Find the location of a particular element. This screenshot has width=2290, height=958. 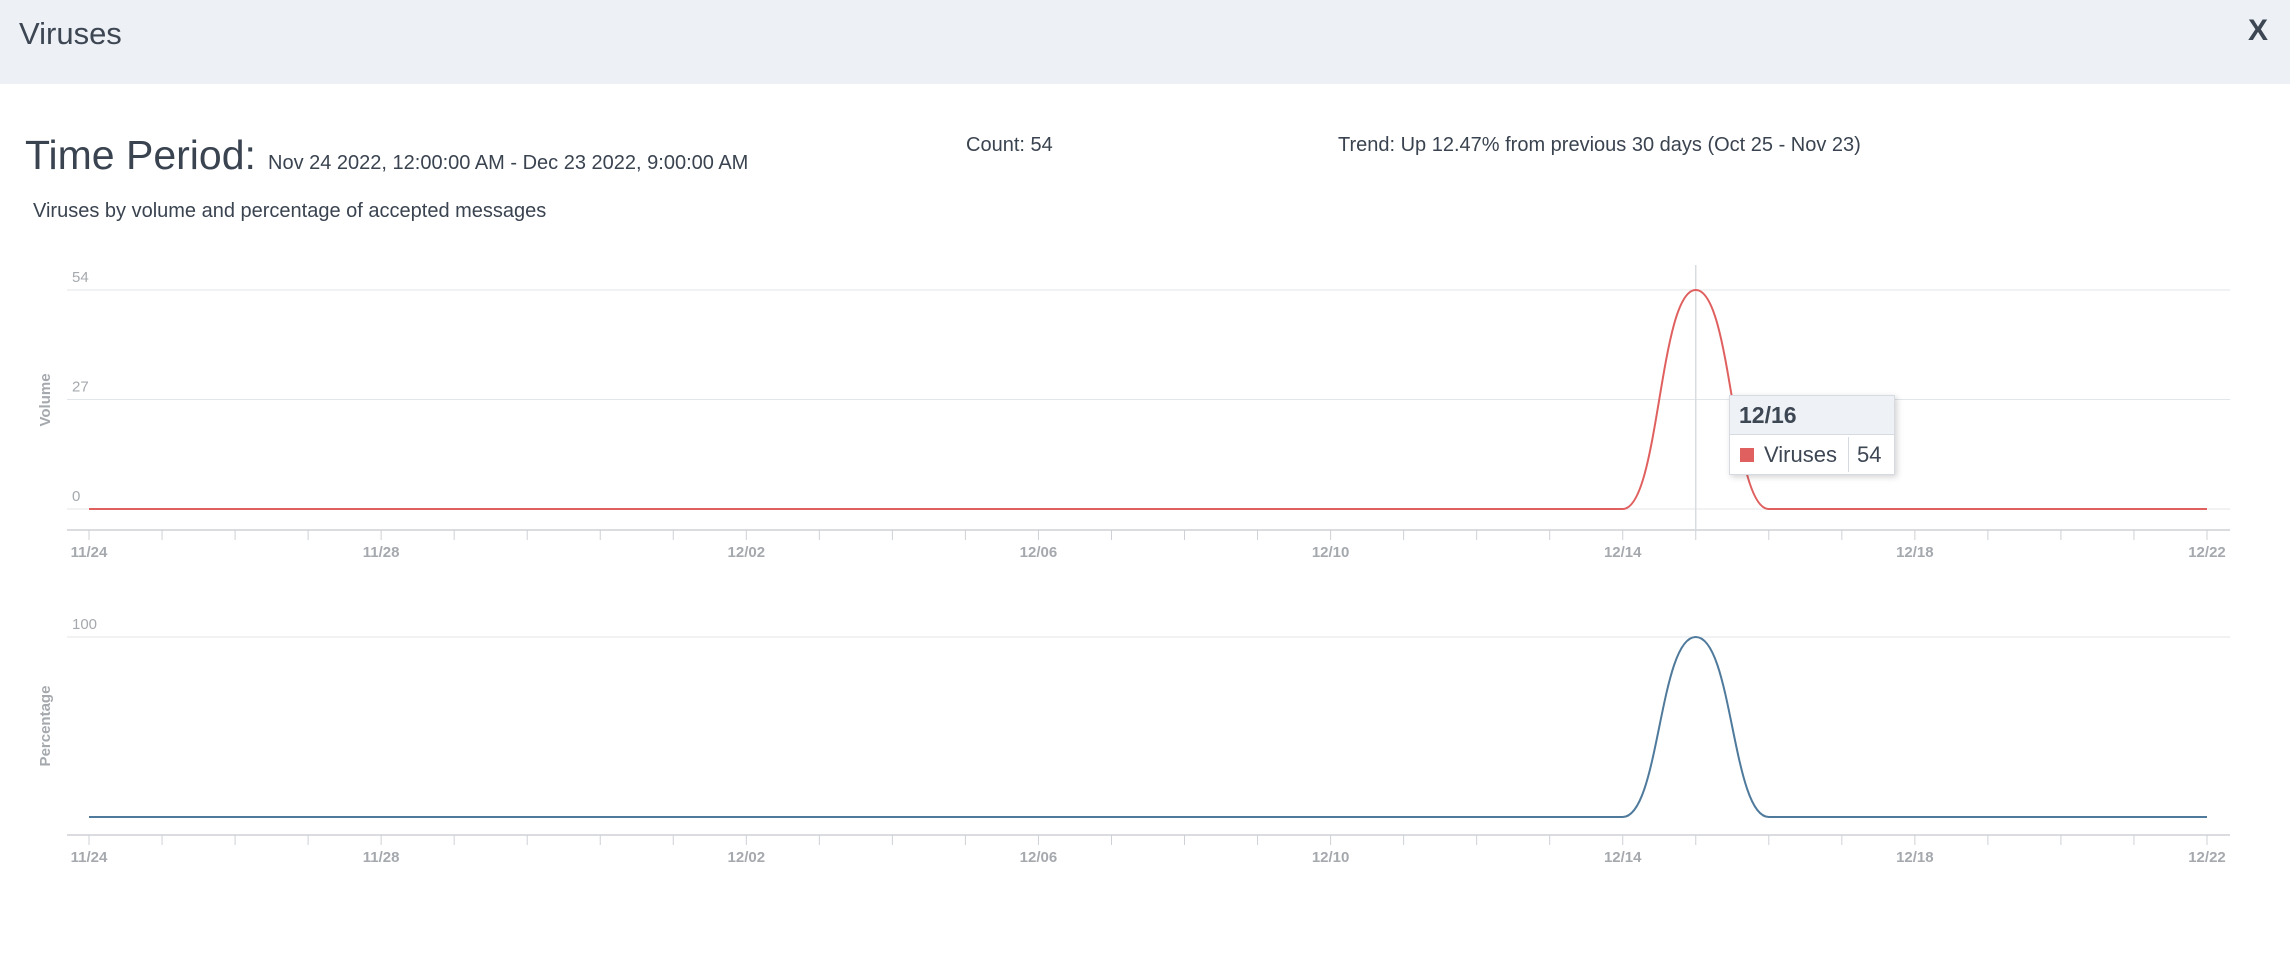

y-tick-label: 27 is located at coordinates (80, 387).